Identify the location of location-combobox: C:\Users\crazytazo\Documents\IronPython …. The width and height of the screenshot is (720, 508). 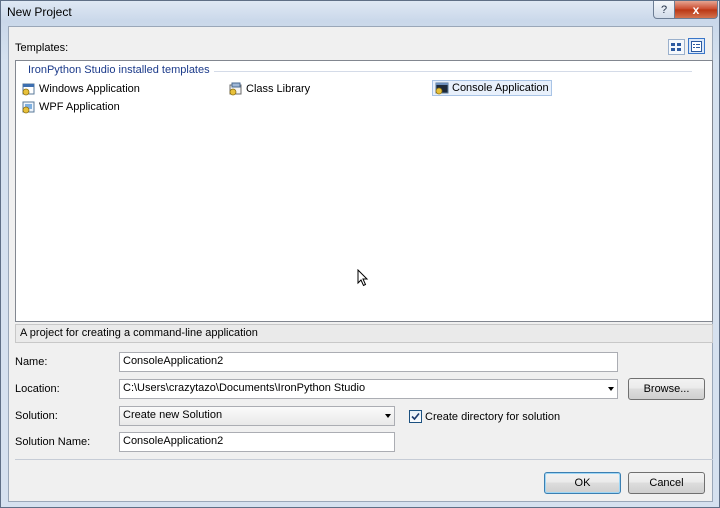
(368, 389).